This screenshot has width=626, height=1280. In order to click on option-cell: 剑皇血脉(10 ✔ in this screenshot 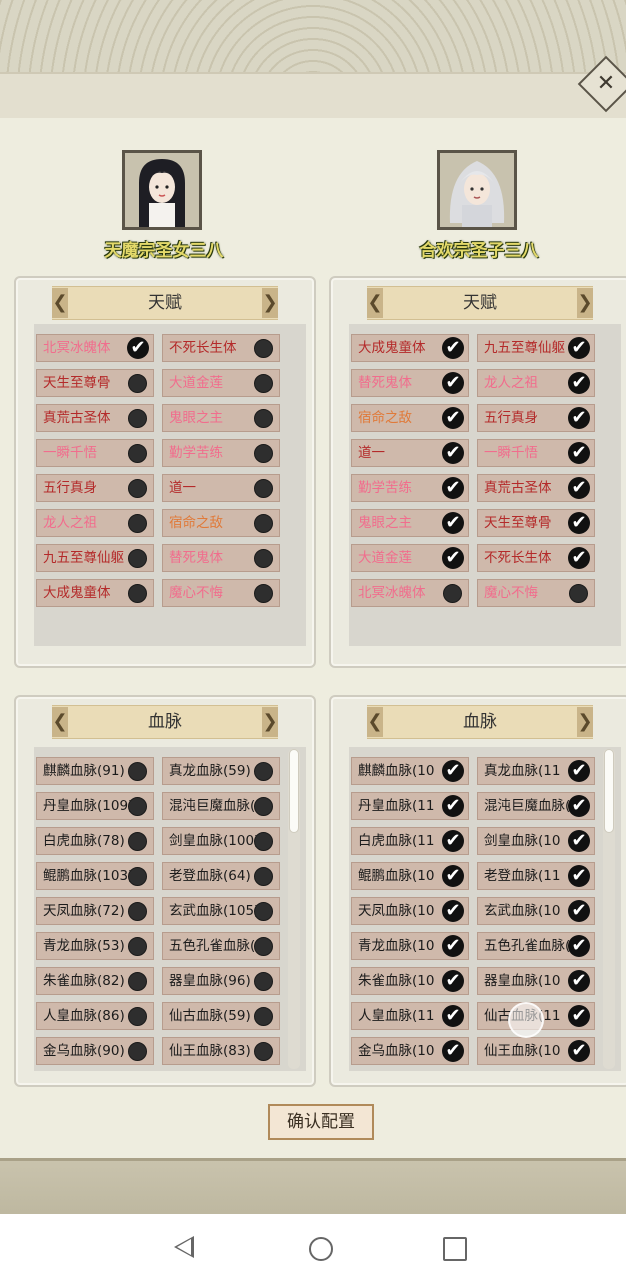, I will do `click(536, 841)`.